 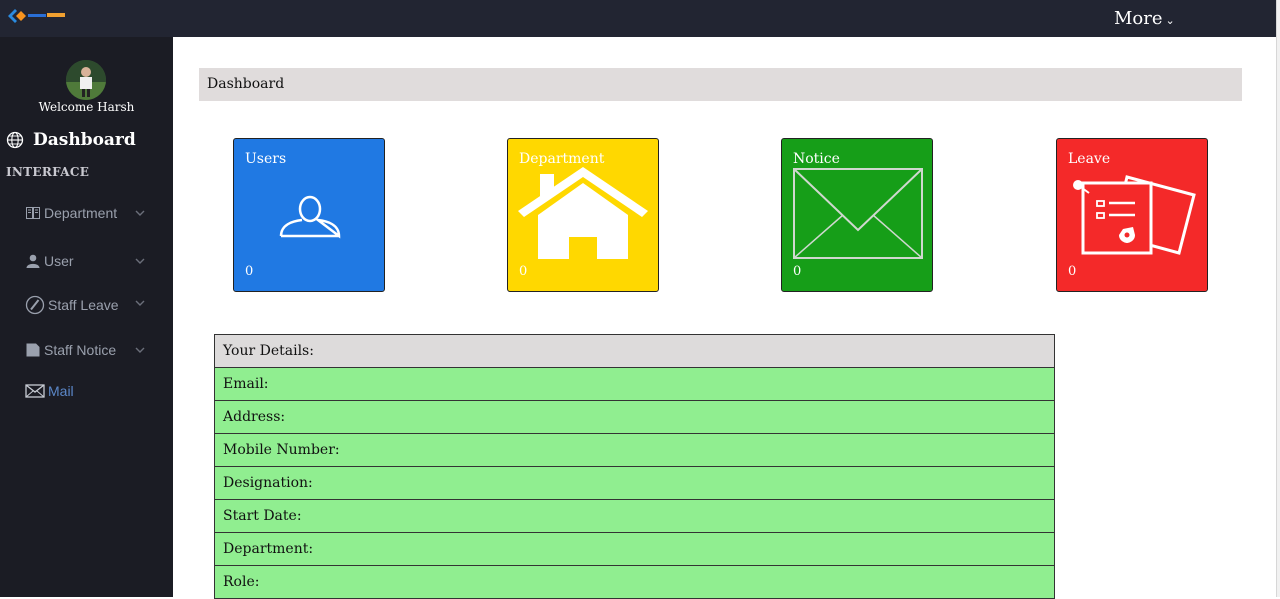 I want to click on globe-icon, so click(x=15, y=140).